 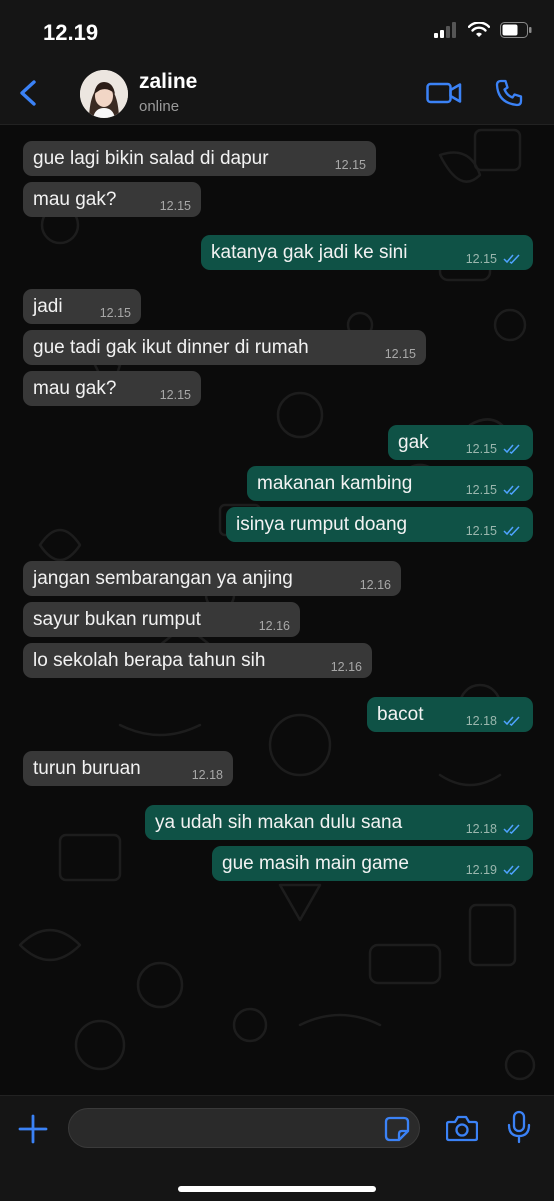 I want to click on message-text: katanya gak jadi ke sini, so click(x=309, y=252).